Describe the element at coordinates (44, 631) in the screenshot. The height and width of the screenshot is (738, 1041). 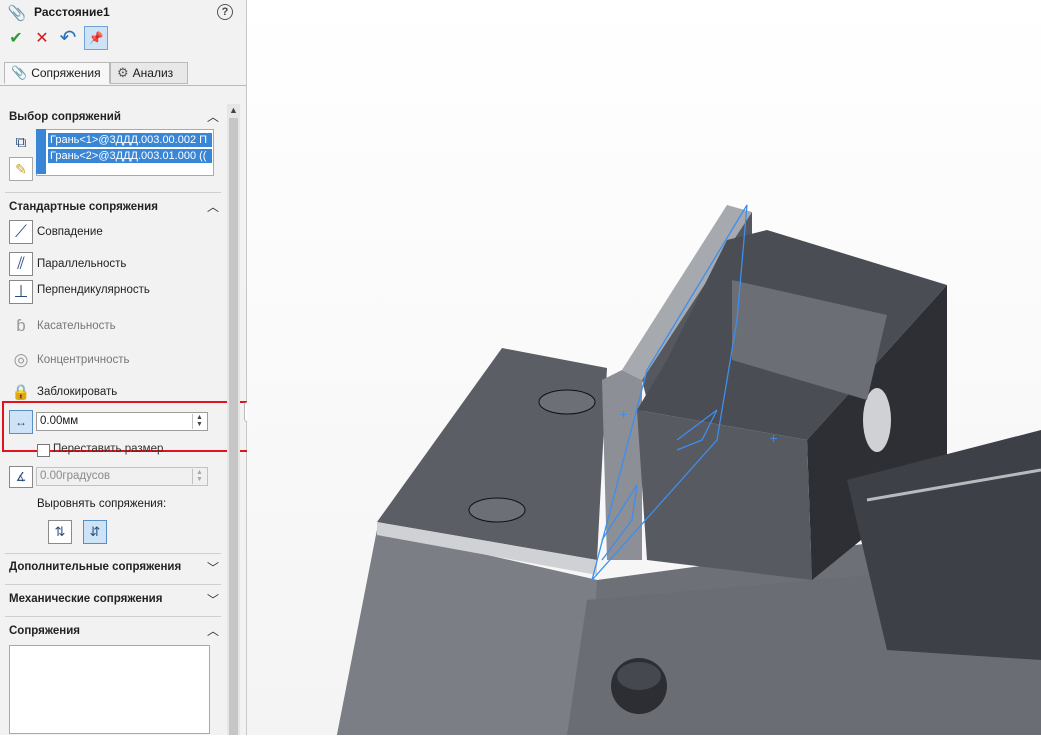
I see `section-title-mates: Сопряжения` at that location.